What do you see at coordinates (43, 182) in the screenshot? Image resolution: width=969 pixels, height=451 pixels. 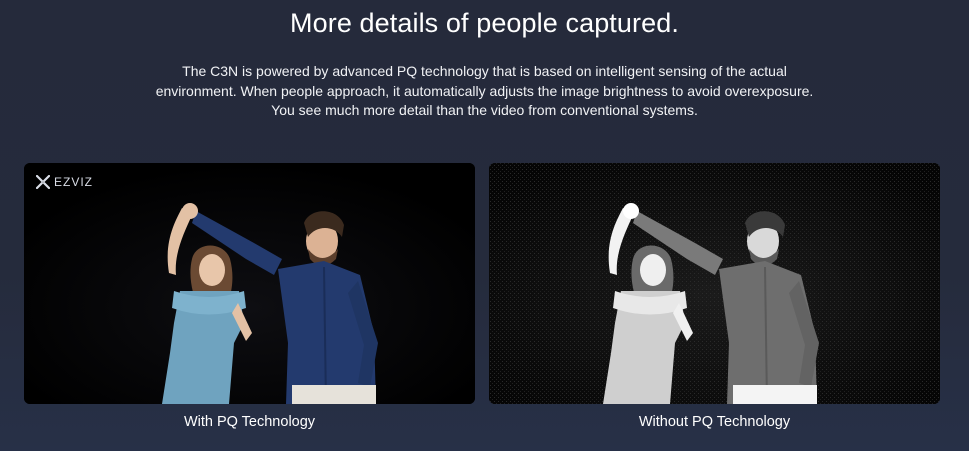 I see `ezviz-logo-icon` at bounding box center [43, 182].